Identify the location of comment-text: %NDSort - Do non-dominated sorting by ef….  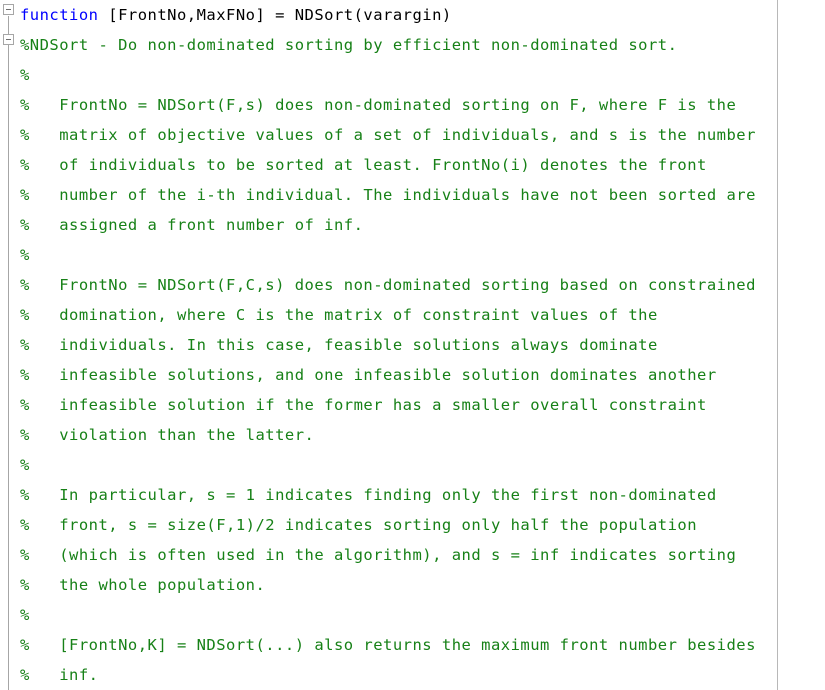
(349, 45).